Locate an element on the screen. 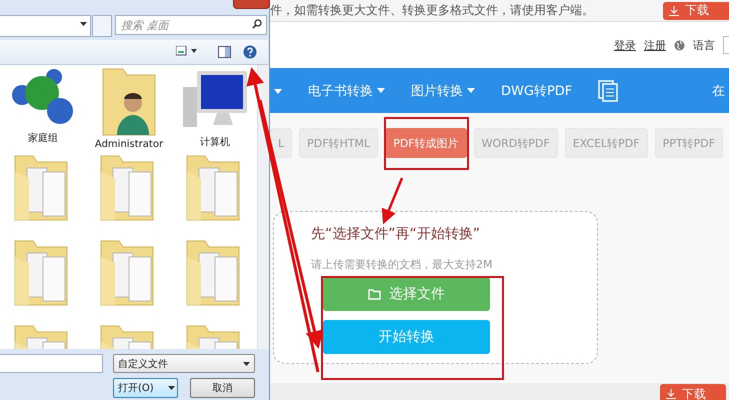  upload-title: 先“选择文件”再“开始转换” is located at coordinates (396, 234).